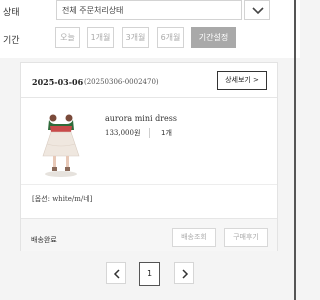  What do you see at coordinates (11, 13) in the screenshot?
I see `status-label: 상태` at bounding box center [11, 13].